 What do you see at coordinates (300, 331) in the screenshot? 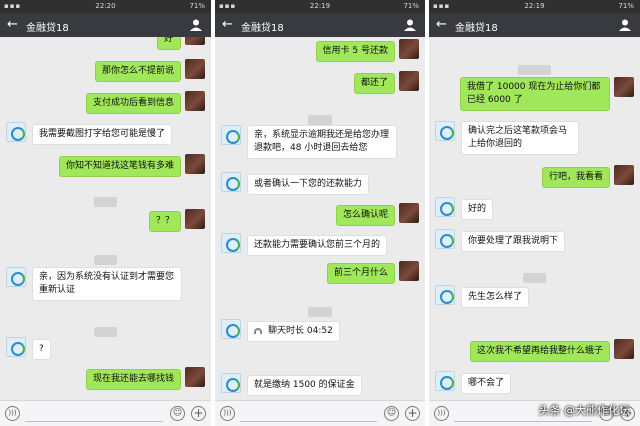
I see `call-duration-text: 聊天时长 04:52` at bounding box center [300, 331].